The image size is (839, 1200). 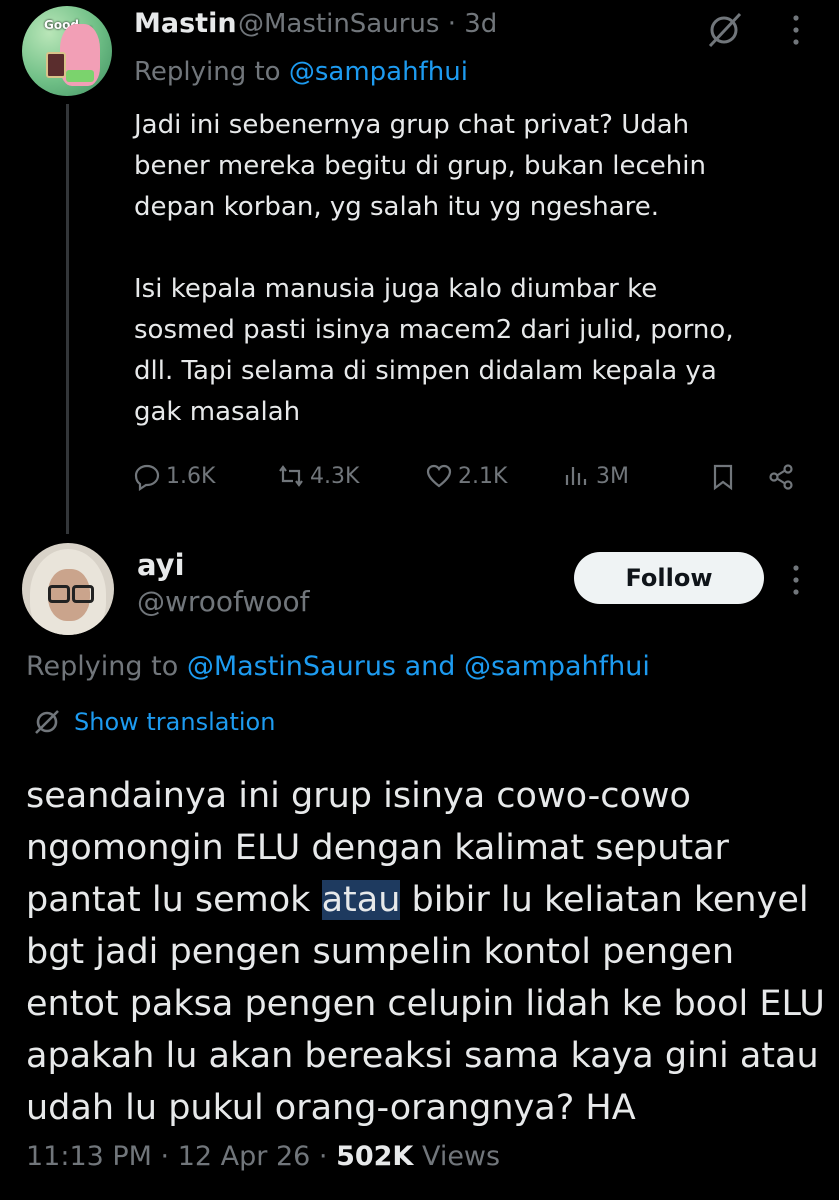 What do you see at coordinates (191, 476) in the screenshot?
I see `reply-count: 1.6K` at bounding box center [191, 476].